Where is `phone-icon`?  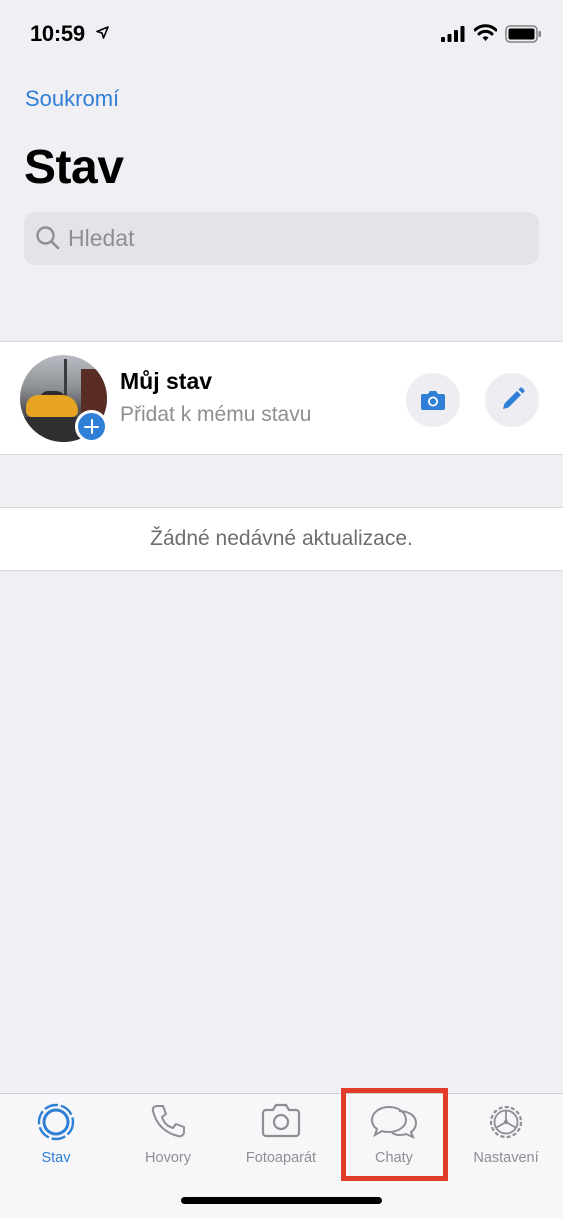 phone-icon is located at coordinates (168, 1121).